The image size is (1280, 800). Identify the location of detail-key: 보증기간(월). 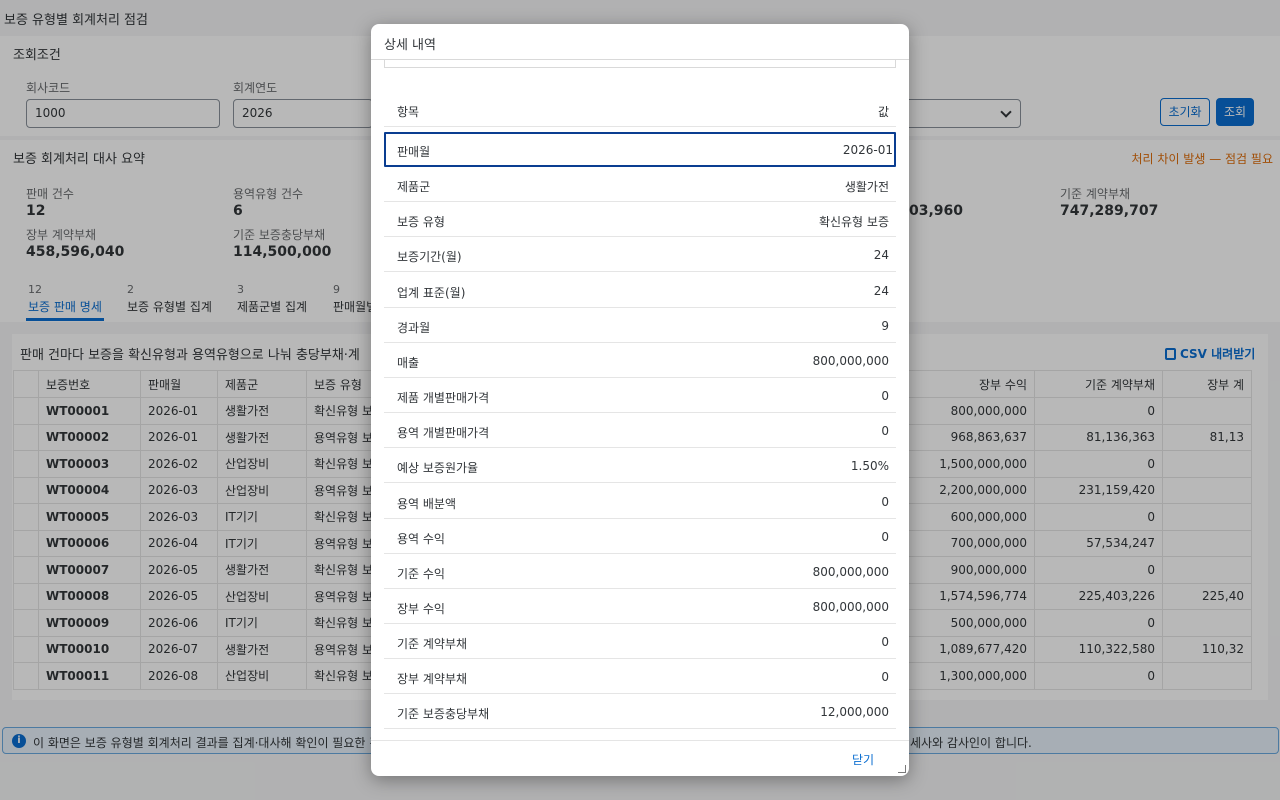
(429, 257).